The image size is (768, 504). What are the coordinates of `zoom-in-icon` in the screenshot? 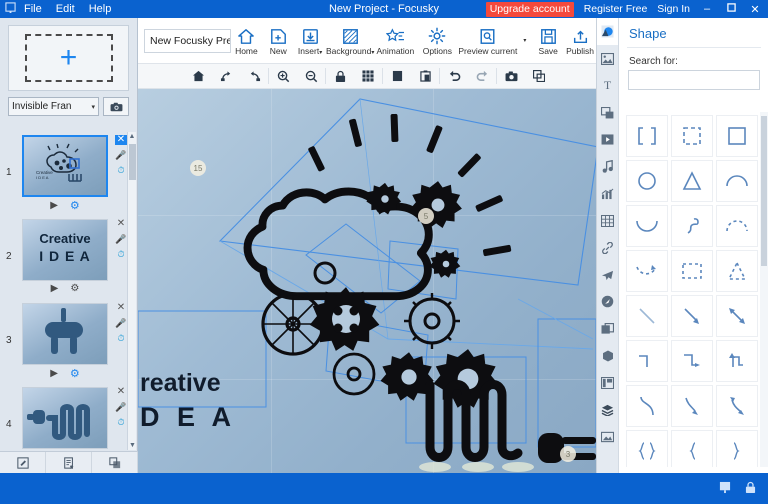 It's located at (283, 76).